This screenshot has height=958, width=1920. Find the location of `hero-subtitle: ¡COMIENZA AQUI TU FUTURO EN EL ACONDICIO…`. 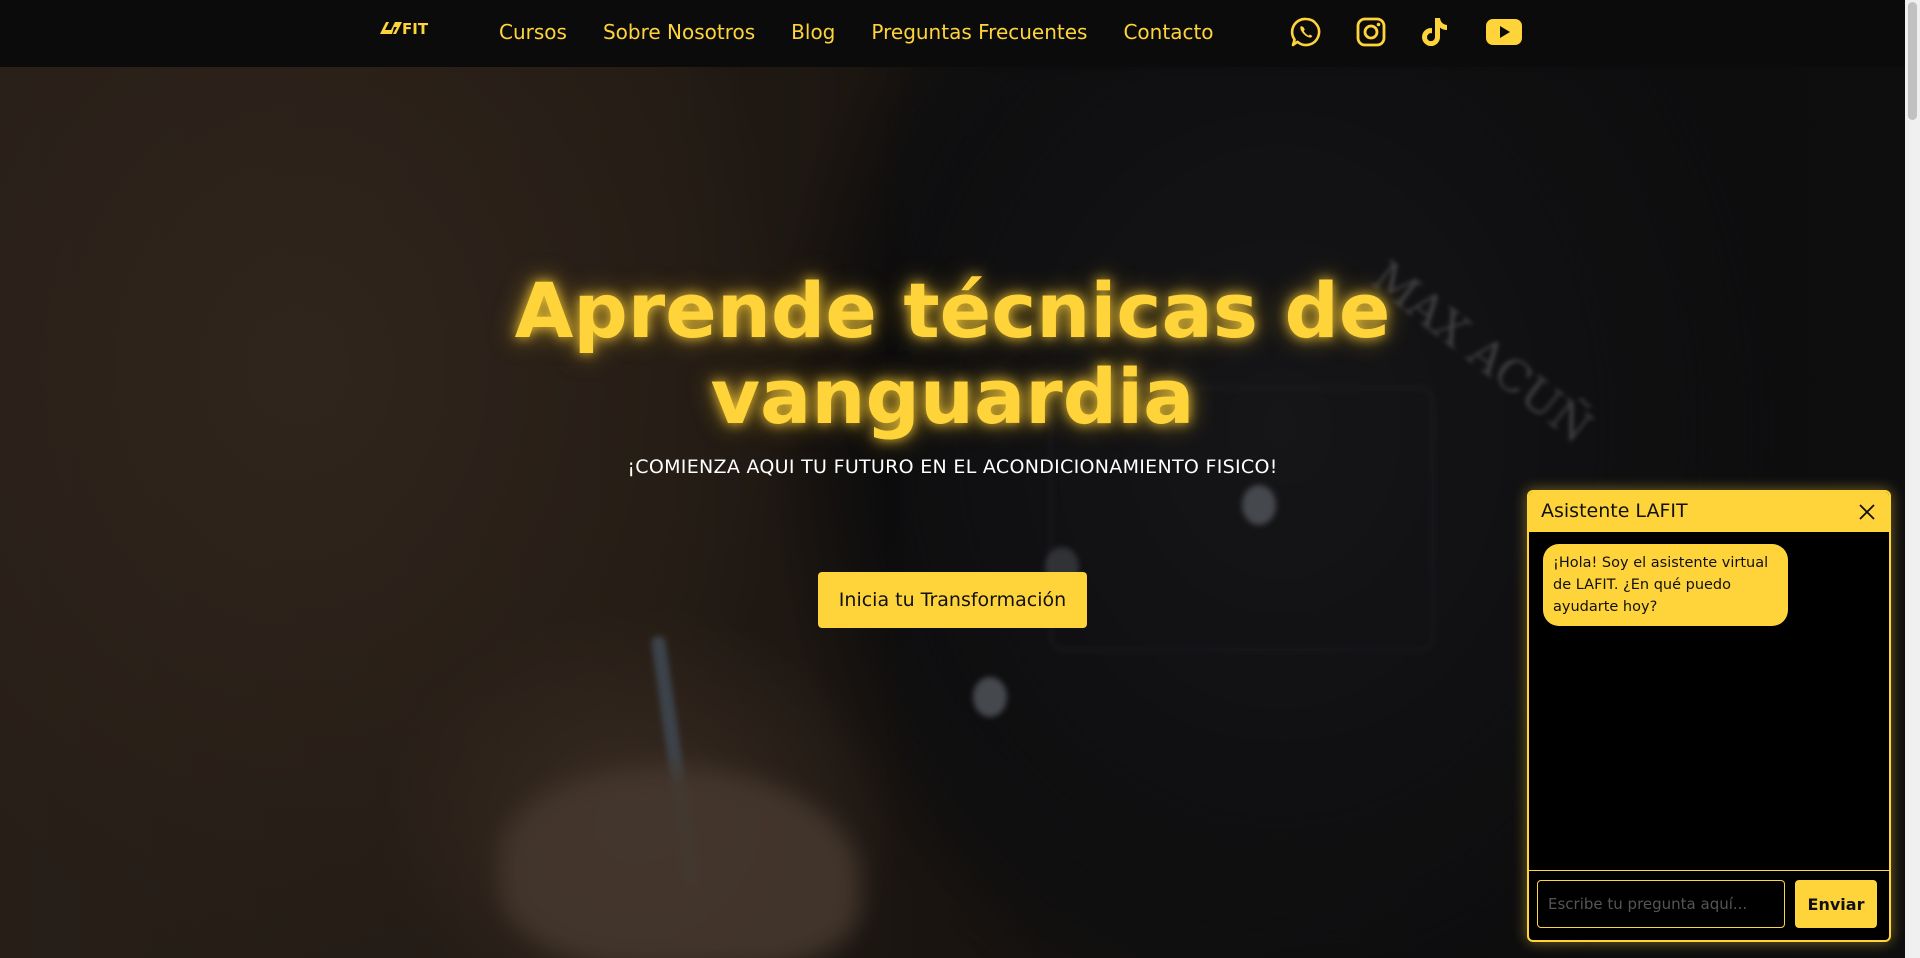

hero-subtitle: ¡COMIENZA AQUI TU FUTURO EN EL ACONDICIO… is located at coordinates (952, 467).